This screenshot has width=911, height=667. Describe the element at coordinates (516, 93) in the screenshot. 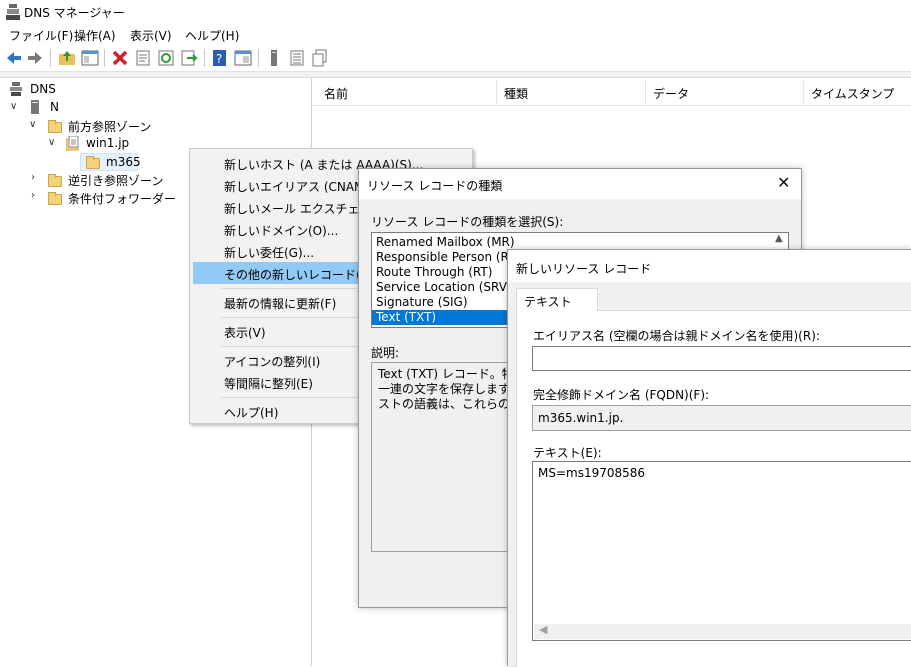

I see `column-type: 種類` at that location.